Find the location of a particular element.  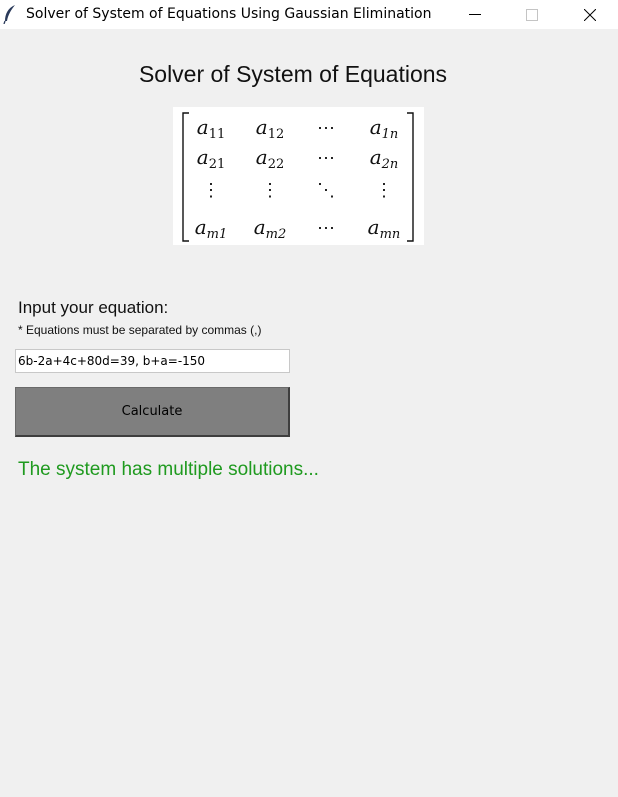

feather-icon is located at coordinates (10, 14).